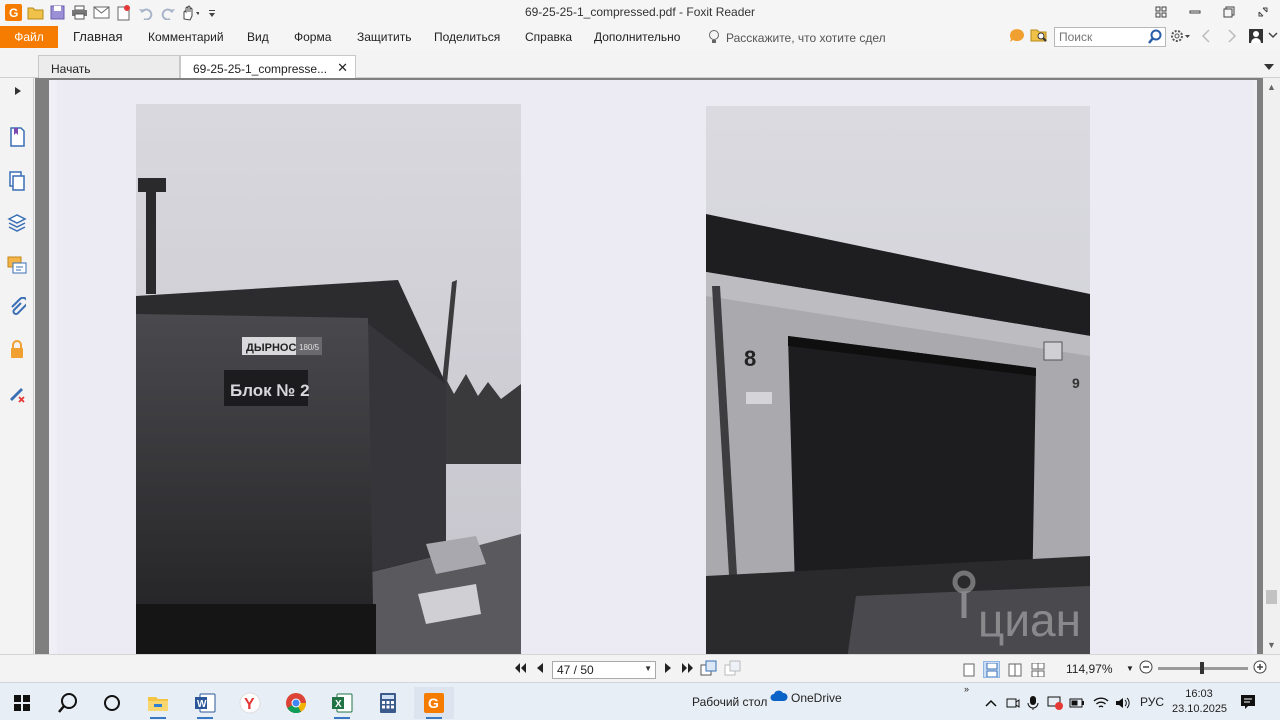 Image resolution: width=1280 pixels, height=720 pixels. I want to click on calculator-icon, so click(388, 703).